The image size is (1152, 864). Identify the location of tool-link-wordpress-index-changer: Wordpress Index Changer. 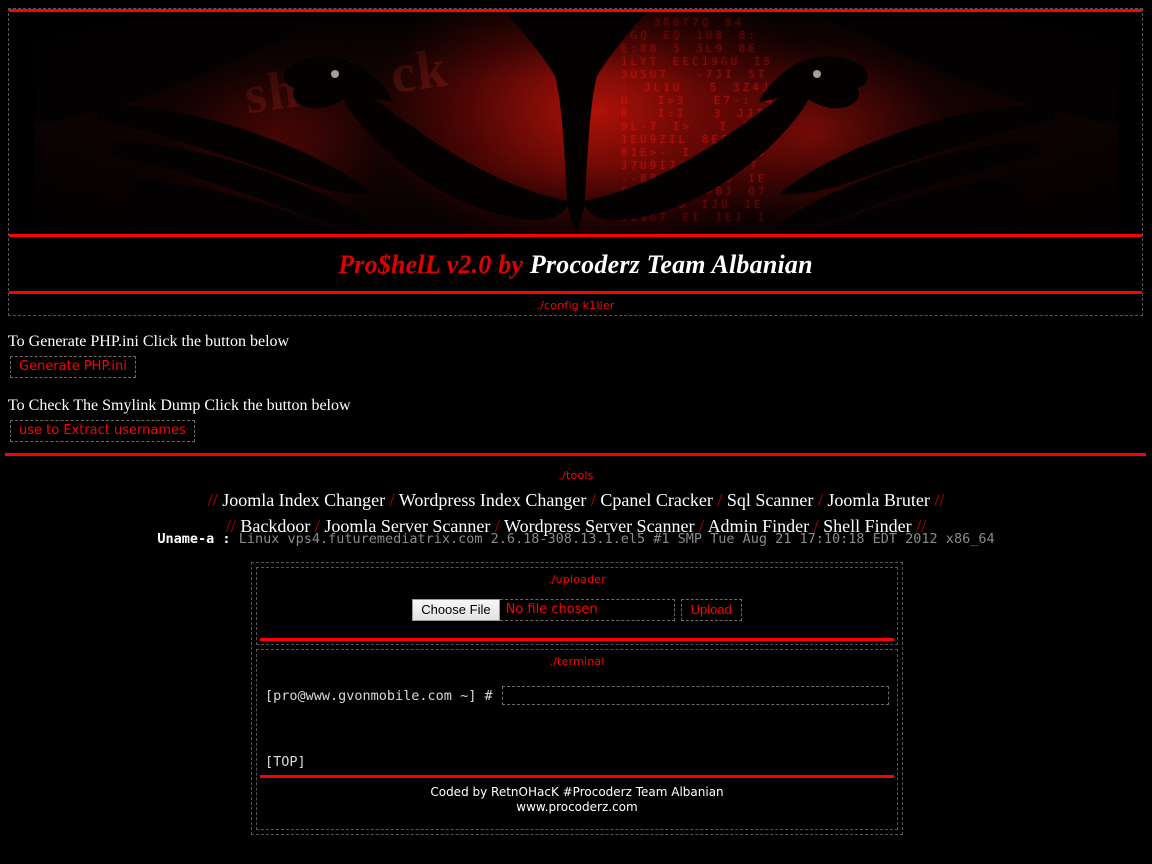
(493, 500).